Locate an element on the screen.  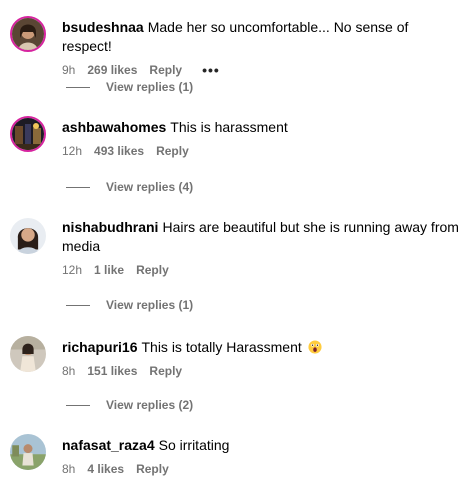
comment-text: richapuri16 This is totally Harassment is located at coordinates (260, 347).